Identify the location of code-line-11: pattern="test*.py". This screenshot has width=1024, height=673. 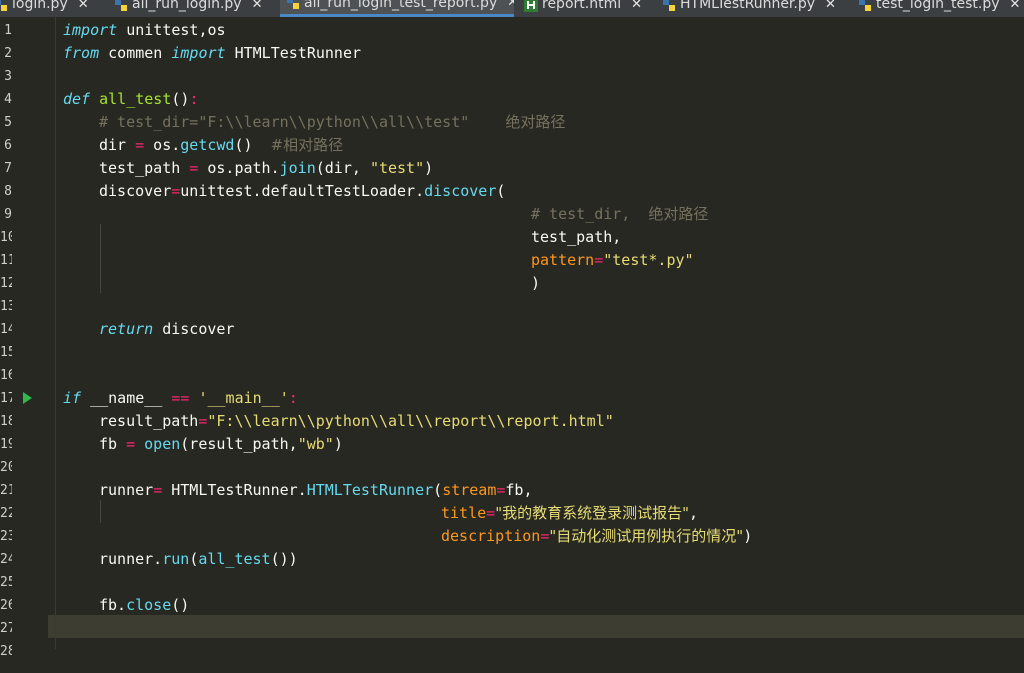
(612, 260).